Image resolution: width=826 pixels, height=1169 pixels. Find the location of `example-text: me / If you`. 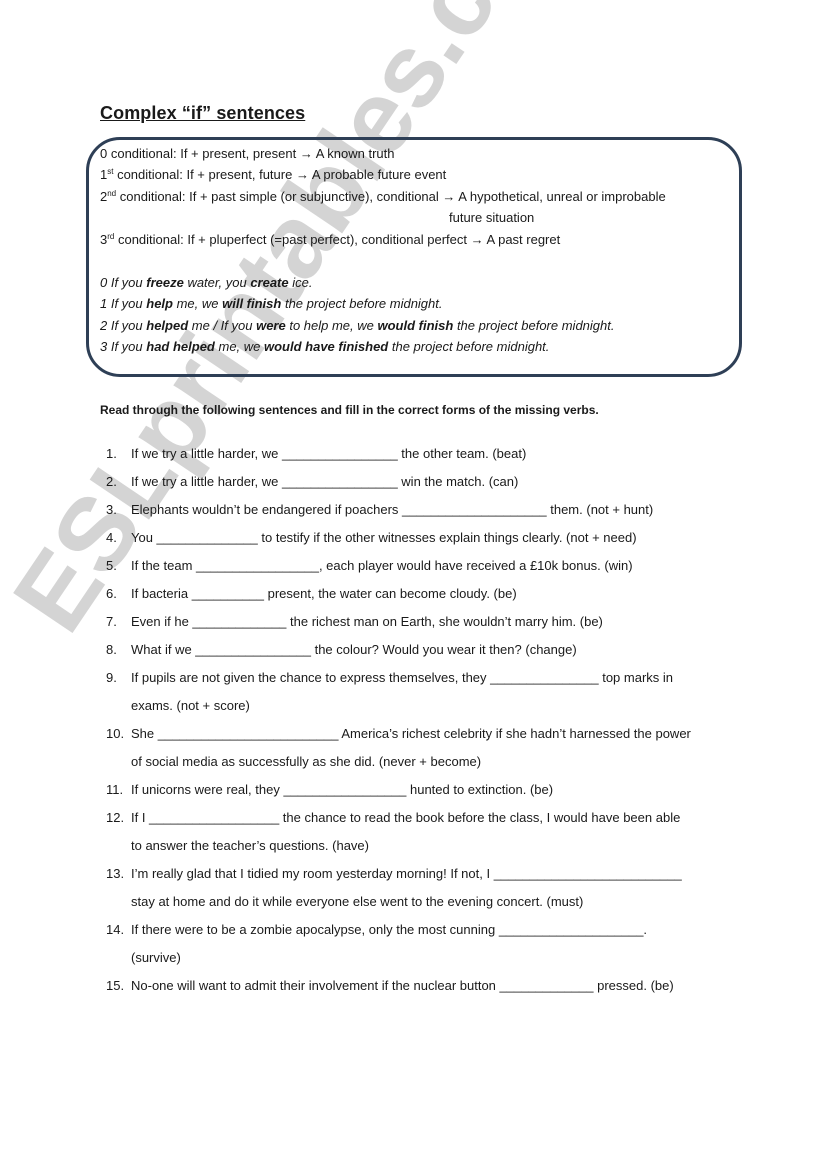

example-text: me / If you is located at coordinates (222, 325).